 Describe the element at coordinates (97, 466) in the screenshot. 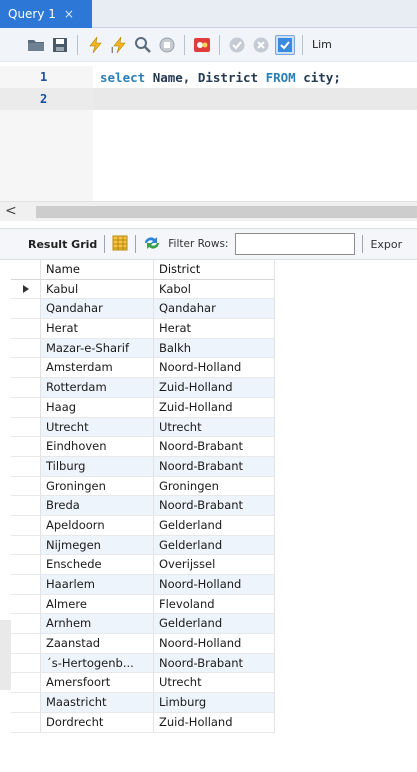

I see `cell-name: Tilburg` at that location.